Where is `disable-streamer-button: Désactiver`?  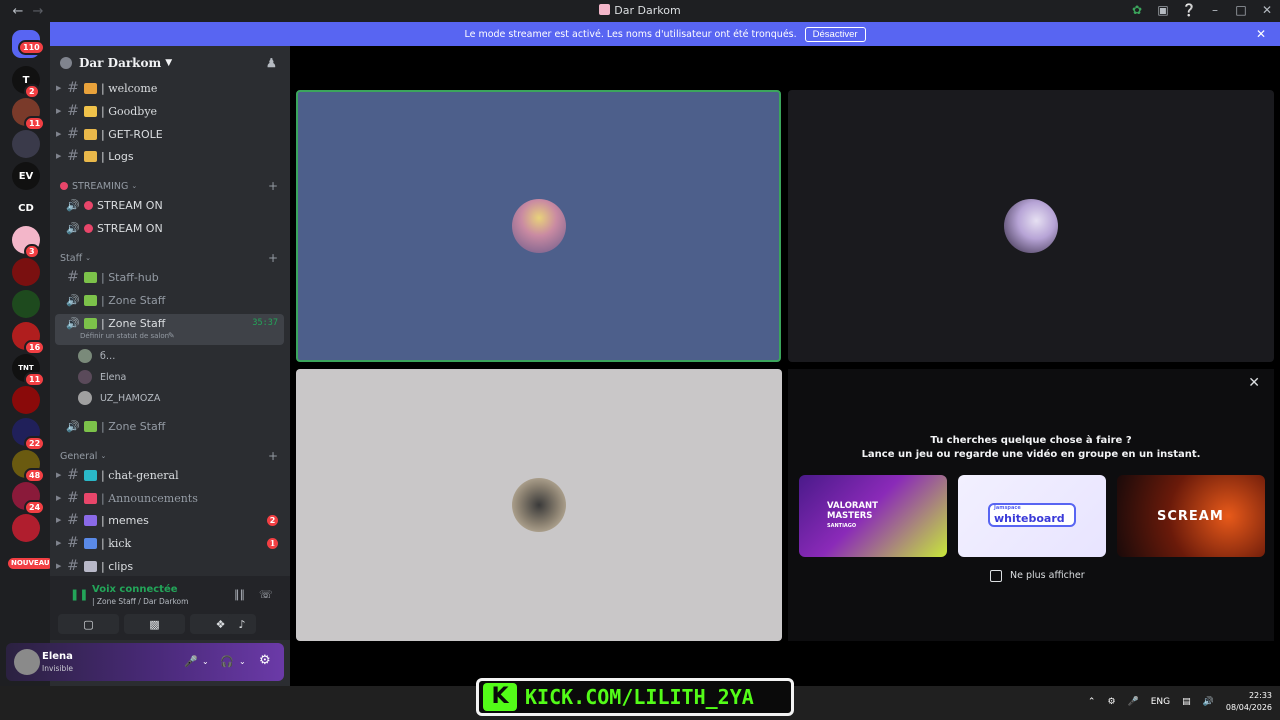 disable-streamer-button: Désactiver is located at coordinates (835, 34).